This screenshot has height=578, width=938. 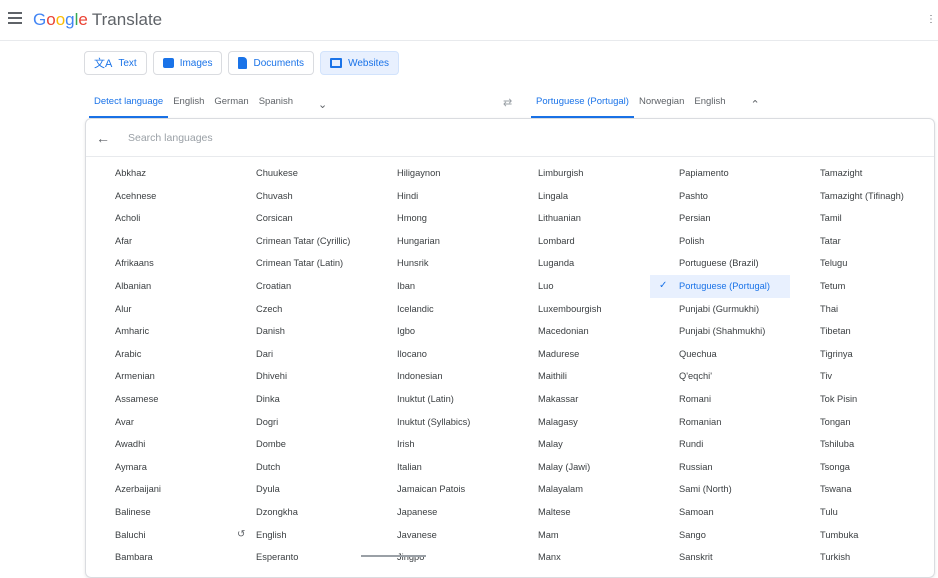 I want to click on language-option: Sanskrit, so click(x=720, y=557).